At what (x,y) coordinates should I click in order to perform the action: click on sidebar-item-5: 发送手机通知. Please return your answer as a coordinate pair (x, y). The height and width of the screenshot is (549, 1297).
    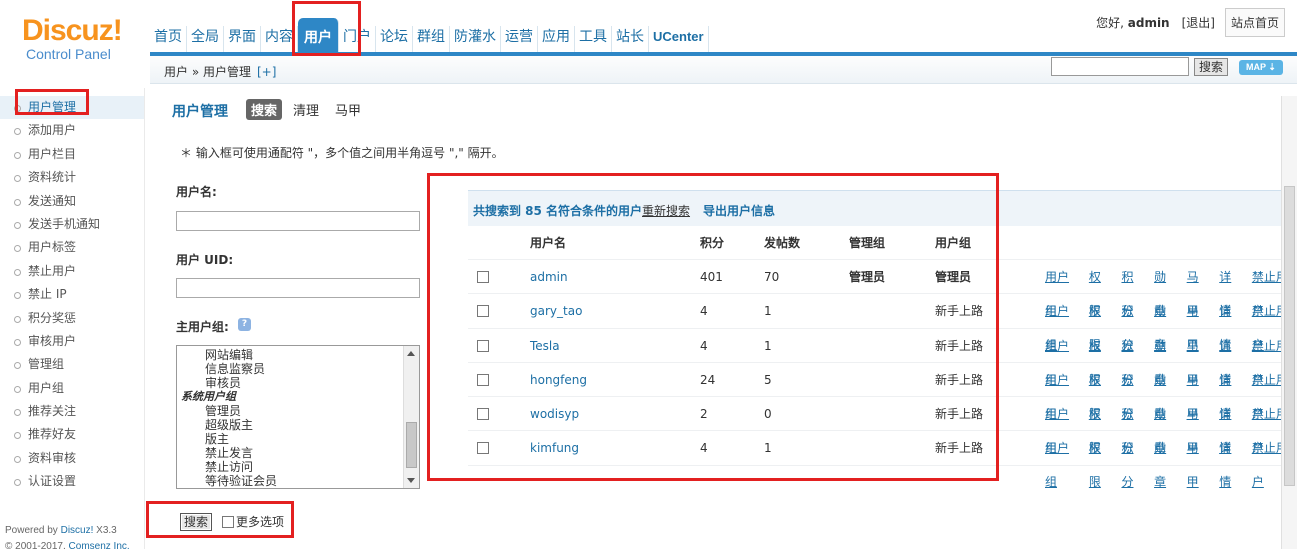
    Looking at the image, I should click on (72, 224).